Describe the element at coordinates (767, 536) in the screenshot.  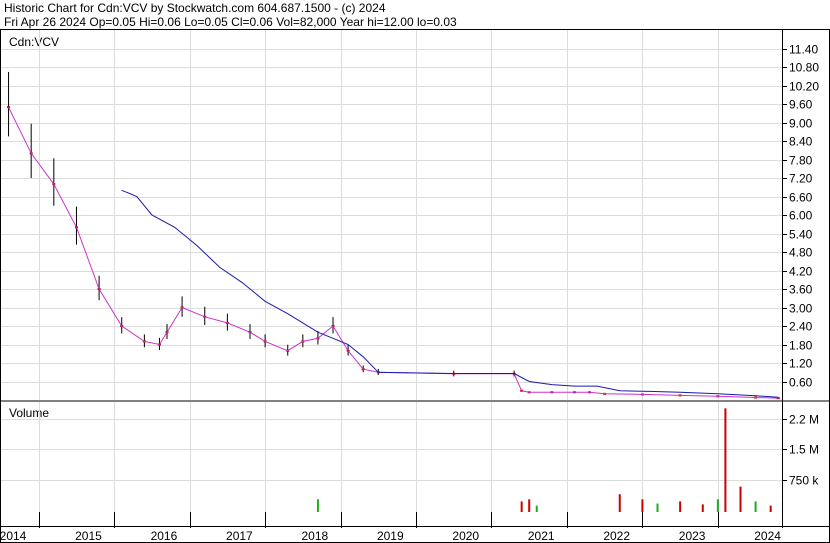
I see `year-label: 2024` at that location.